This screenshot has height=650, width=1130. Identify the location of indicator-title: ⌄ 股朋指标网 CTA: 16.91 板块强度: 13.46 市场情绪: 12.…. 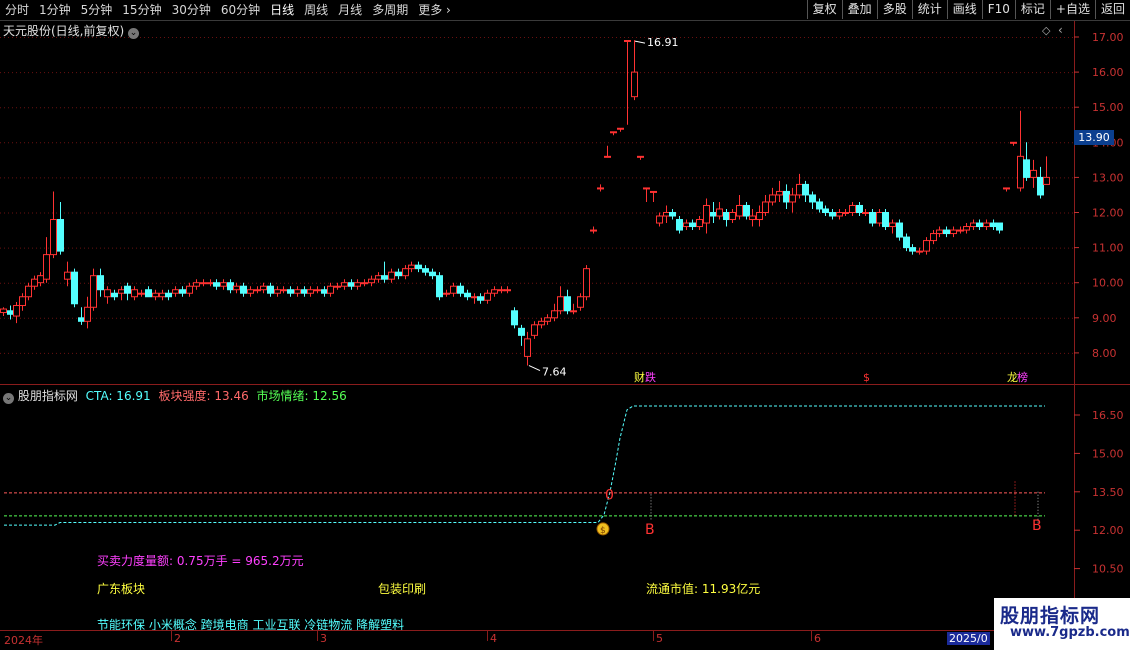
(175, 395).